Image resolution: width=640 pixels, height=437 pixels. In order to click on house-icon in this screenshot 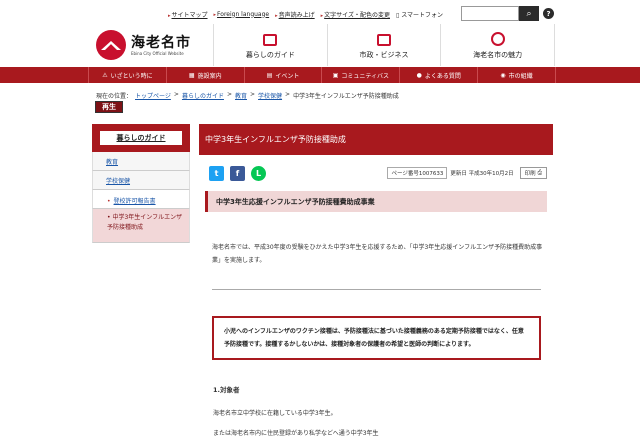, I will do `click(270, 40)`.